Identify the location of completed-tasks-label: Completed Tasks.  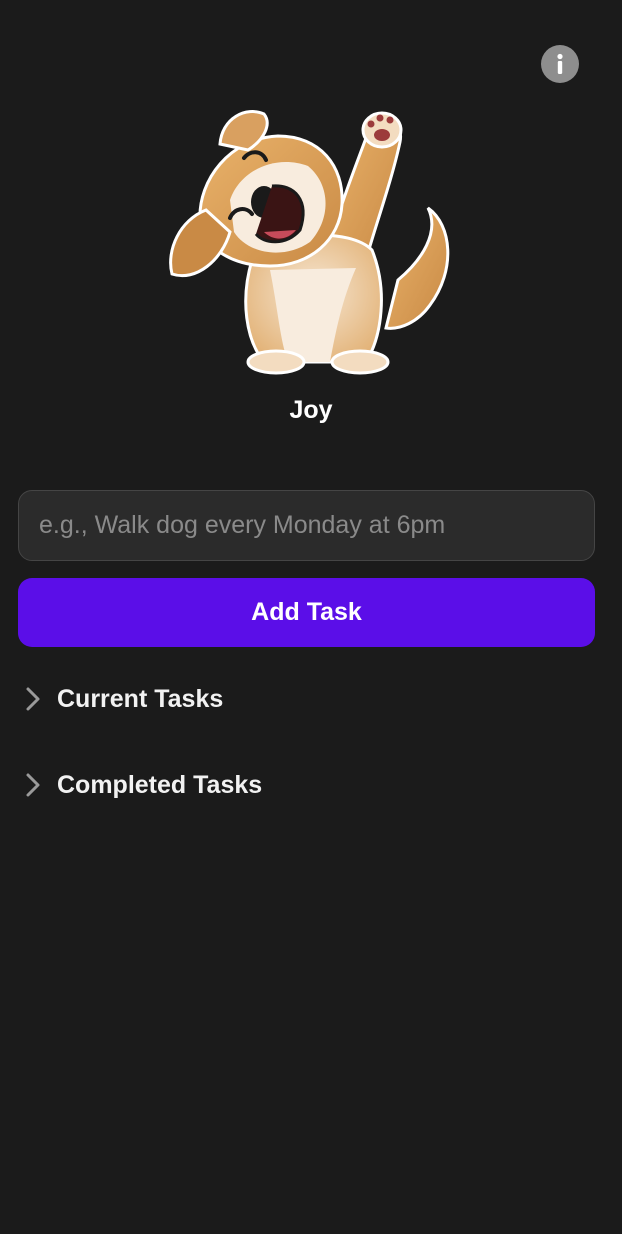
(160, 784).